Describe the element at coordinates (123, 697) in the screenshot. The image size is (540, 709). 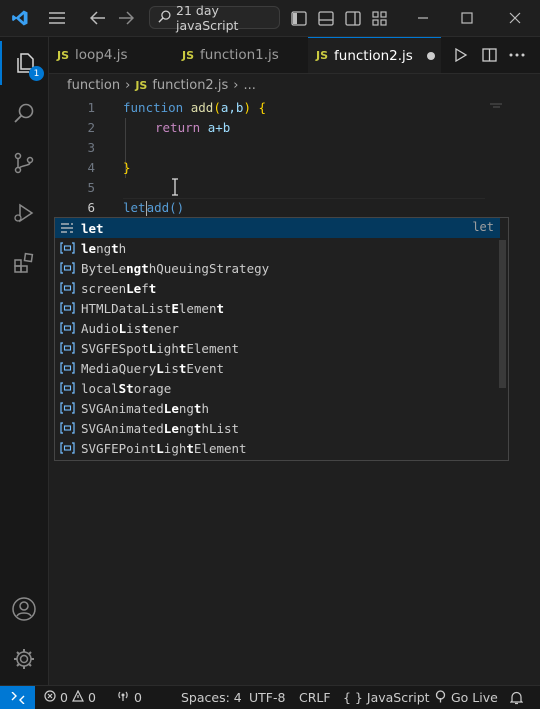
I see `broadcast-icon` at that location.